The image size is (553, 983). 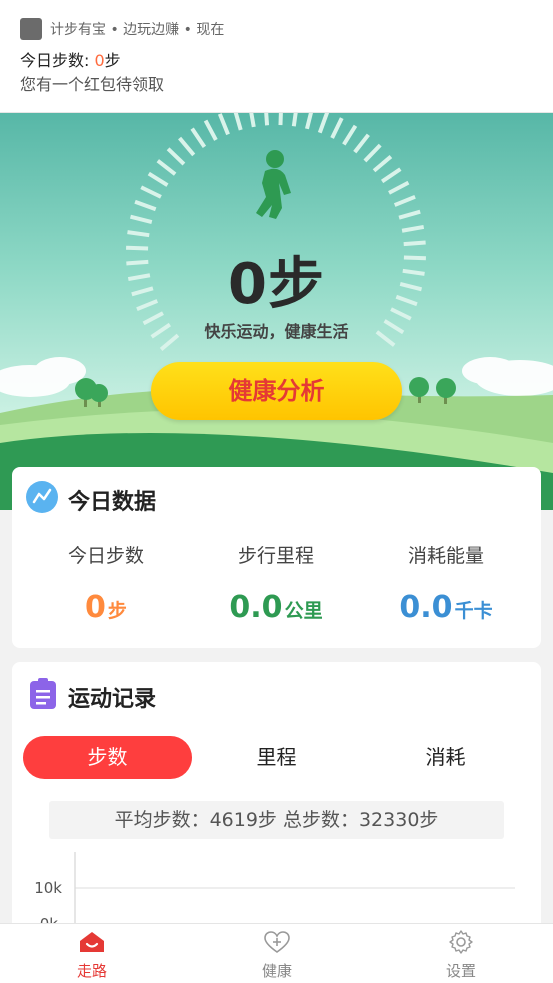 I want to click on health-analysis-button: 健康分析, so click(x=276, y=391).